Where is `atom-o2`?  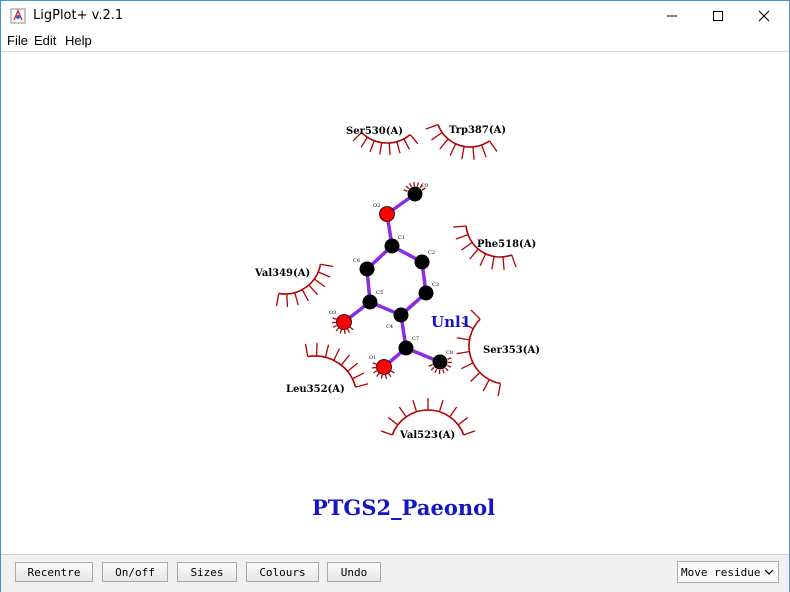
atom-o2 is located at coordinates (387, 214).